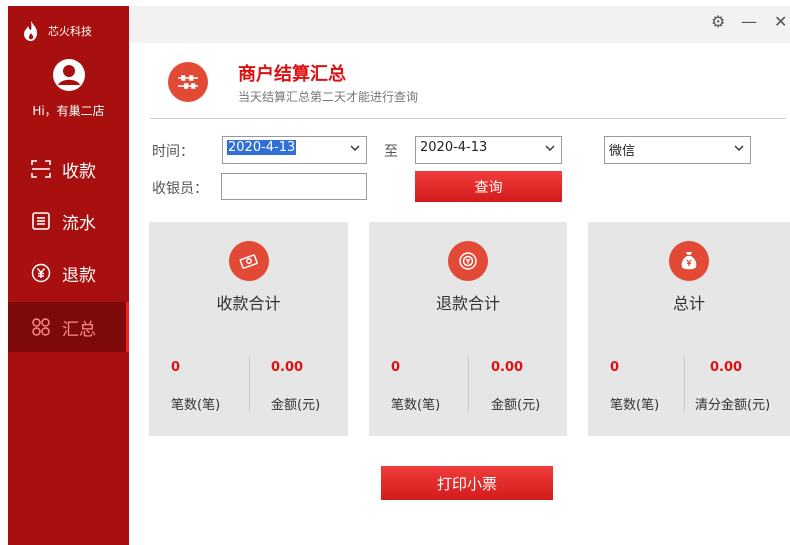 The image size is (790, 545). Describe the element at coordinates (41, 327) in the screenshot. I see `grid-icon` at that location.